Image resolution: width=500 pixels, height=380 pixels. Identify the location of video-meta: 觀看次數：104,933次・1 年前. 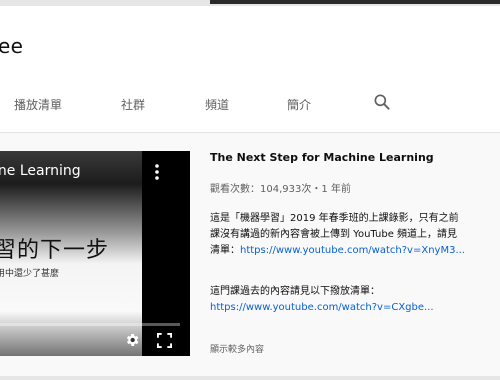
(280, 189).